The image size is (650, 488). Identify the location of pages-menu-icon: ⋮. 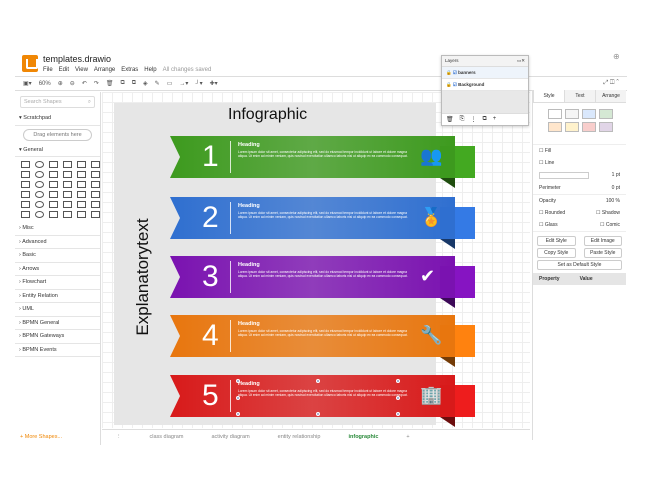
(119, 437).